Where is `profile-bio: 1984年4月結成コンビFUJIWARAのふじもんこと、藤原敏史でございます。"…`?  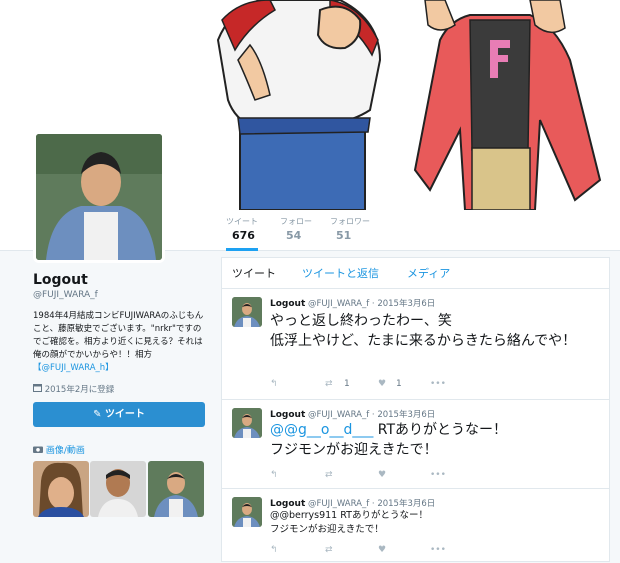 profile-bio: 1984年4月結成コンビFUJIWARAのふじもんこと、藤原敏史でございます。"… is located at coordinates (120, 342).